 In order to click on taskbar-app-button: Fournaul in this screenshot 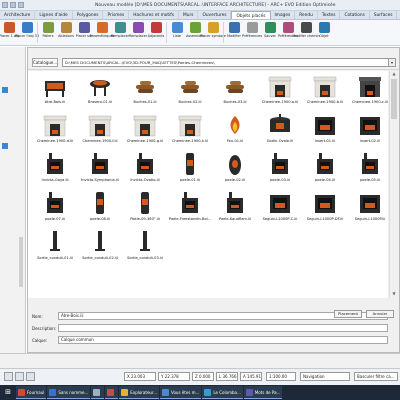, I will do `click(31, 392)`.